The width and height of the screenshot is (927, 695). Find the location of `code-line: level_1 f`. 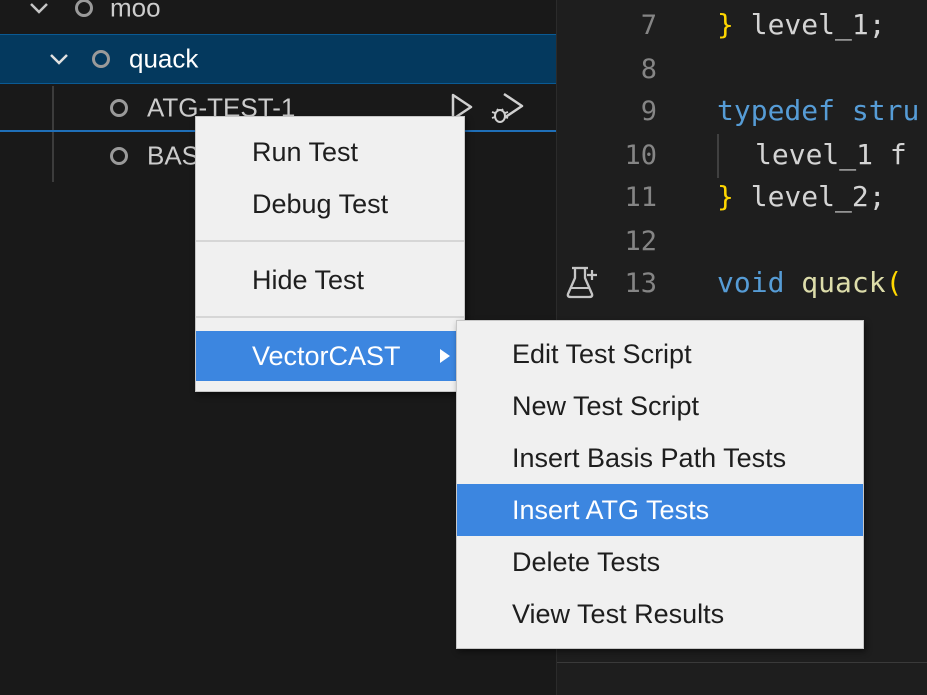

code-line: level_1 f is located at coordinates (831, 154).